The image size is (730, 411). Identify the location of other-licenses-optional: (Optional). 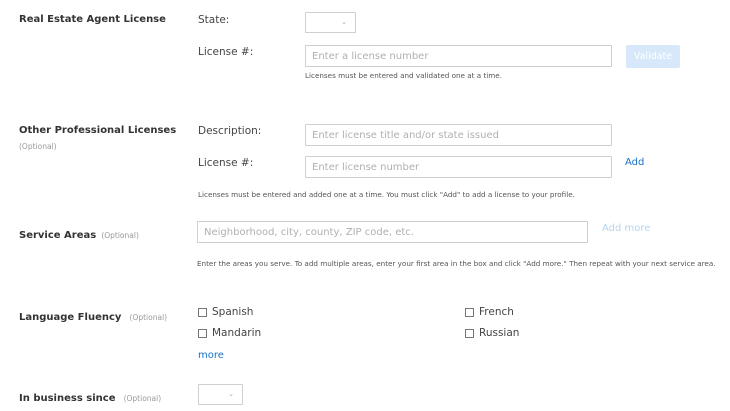
(38, 146).